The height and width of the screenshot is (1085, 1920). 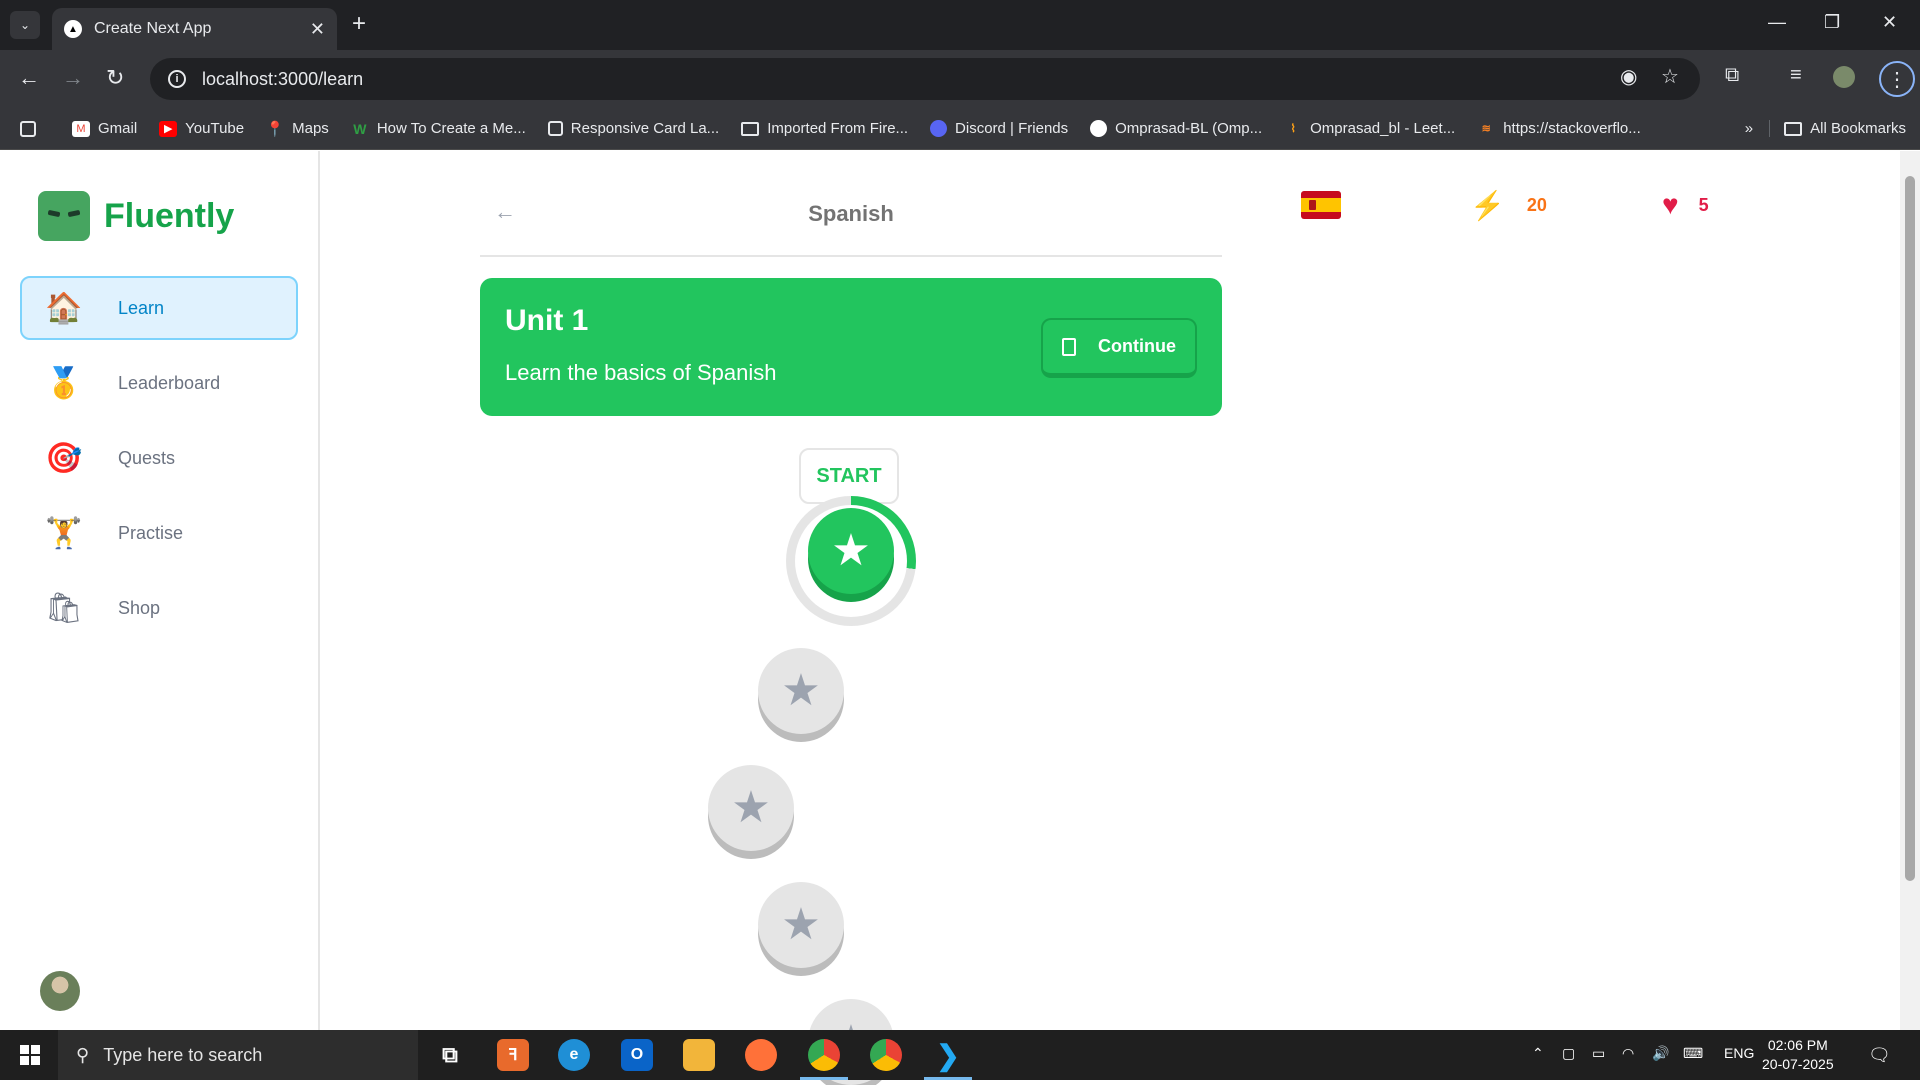 I want to click on edge-icon: e, so click(x=574, y=1055).